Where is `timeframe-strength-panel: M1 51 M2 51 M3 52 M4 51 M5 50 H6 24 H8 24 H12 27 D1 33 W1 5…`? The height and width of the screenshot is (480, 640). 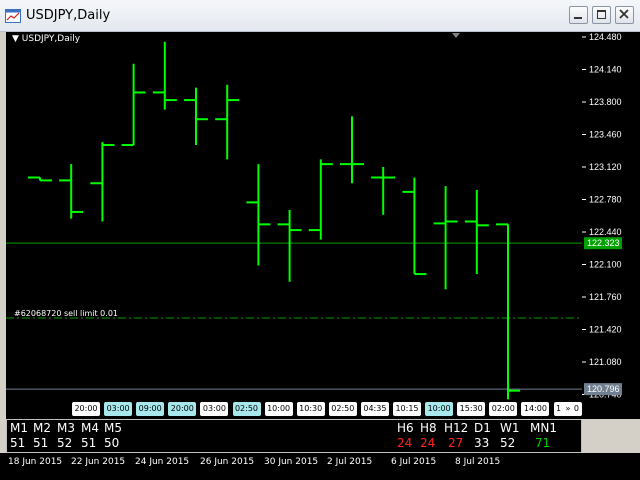
timeframe-strength-panel: M1 51 M2 51 M3 52 M4 51 M5 50 H6 24 H8 24 H12 27 D1 33 W1 5… is located at coordinates (294, 436).